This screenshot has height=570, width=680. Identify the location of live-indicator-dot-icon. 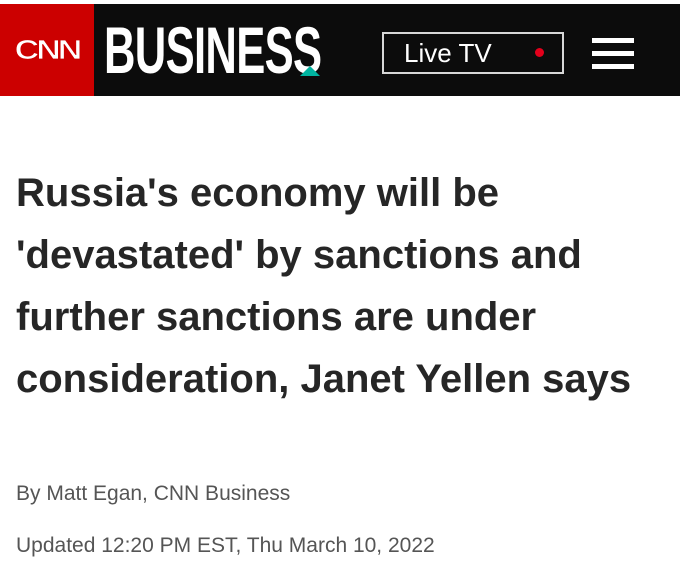
(539, 52).